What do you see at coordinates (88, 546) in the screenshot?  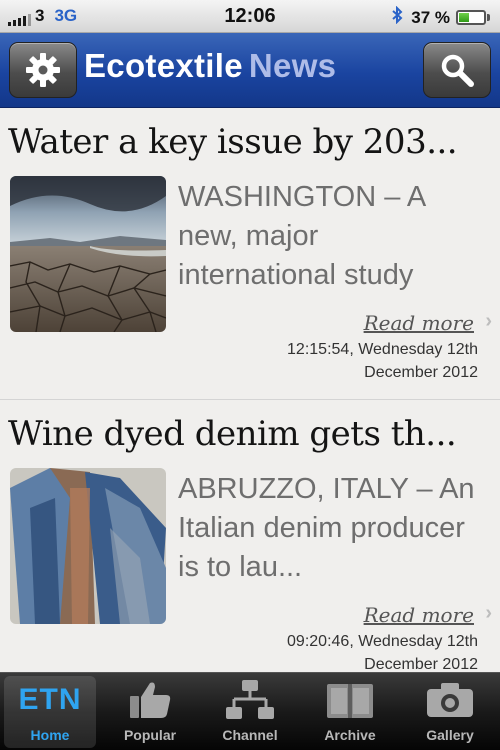 I see `article-thumbnail-denim` at bounding box center [88, 546].